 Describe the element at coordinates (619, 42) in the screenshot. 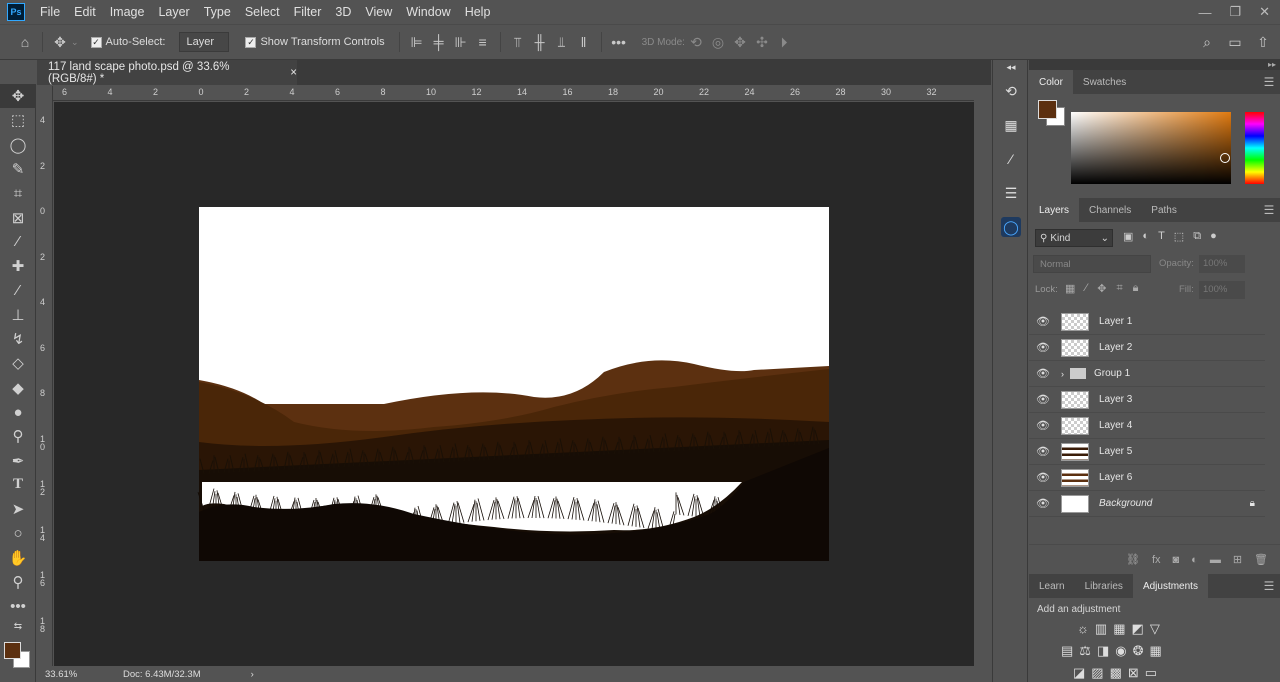

I see `more-options-icon: •••` at that location.